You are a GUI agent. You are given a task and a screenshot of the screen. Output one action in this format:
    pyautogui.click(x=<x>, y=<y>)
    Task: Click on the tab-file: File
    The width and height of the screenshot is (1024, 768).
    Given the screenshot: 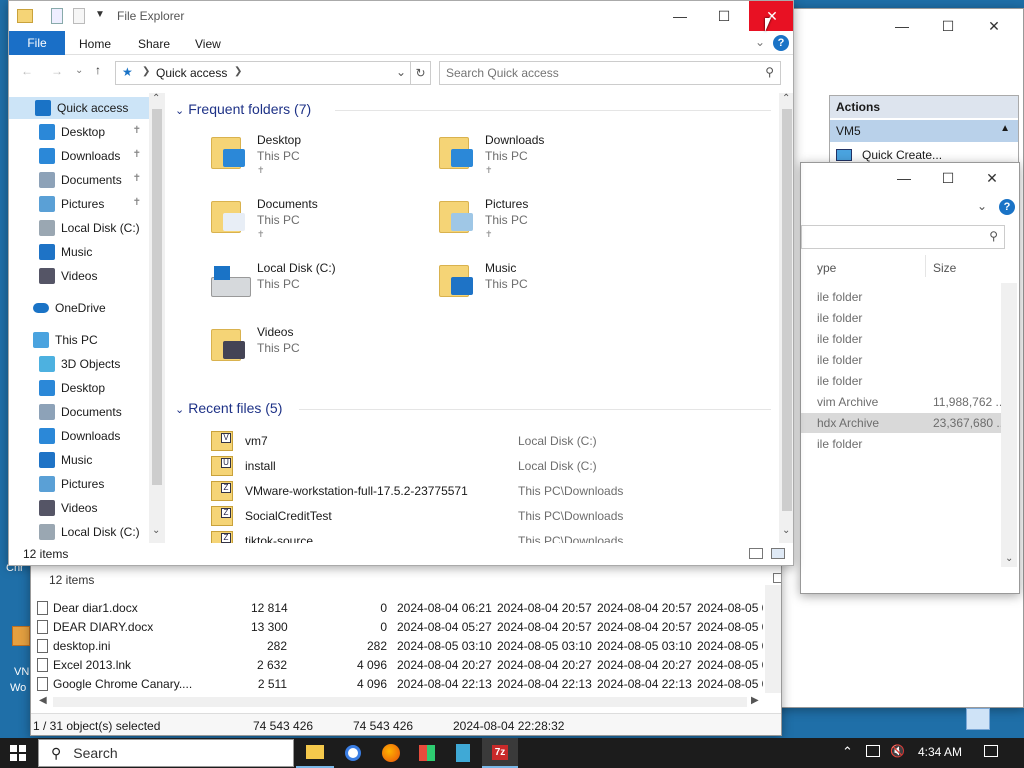 What is the action you would take?
    pyautogui.click(x=37, y=43)
    